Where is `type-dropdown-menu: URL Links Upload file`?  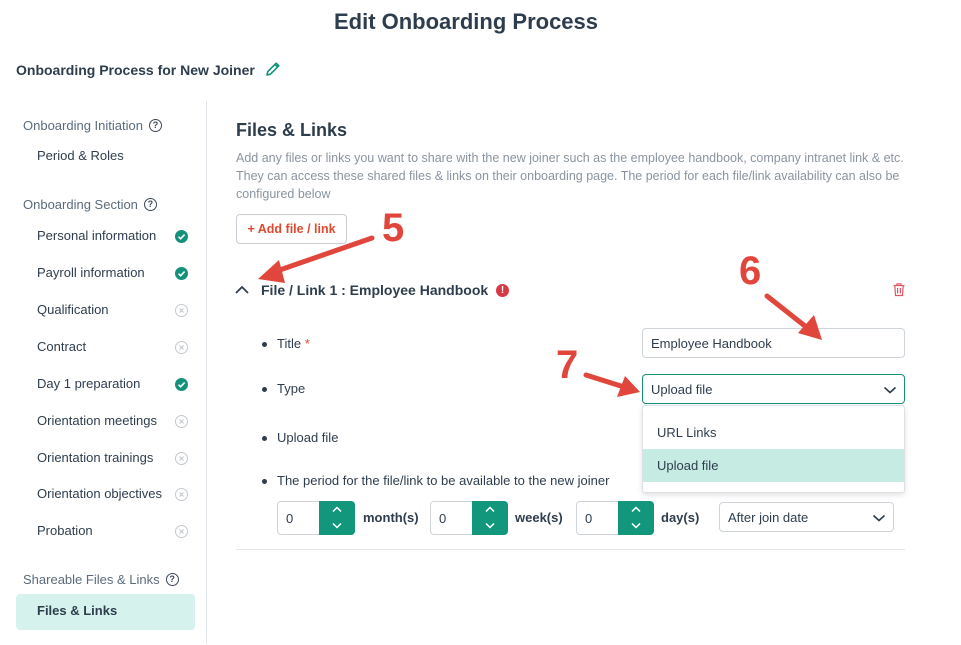 type-dropdown-menu: URL Links Upload file is located at coordinates (773, 449).